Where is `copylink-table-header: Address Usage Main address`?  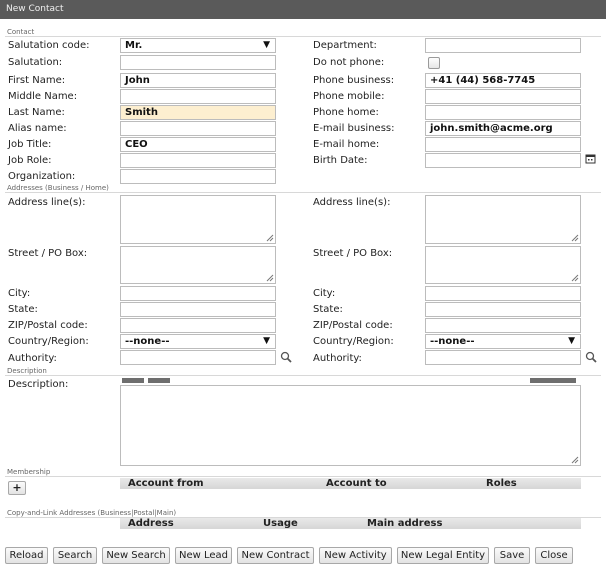
copylink-table-header: Address Usage Main address is located at coordinates (350, 523).